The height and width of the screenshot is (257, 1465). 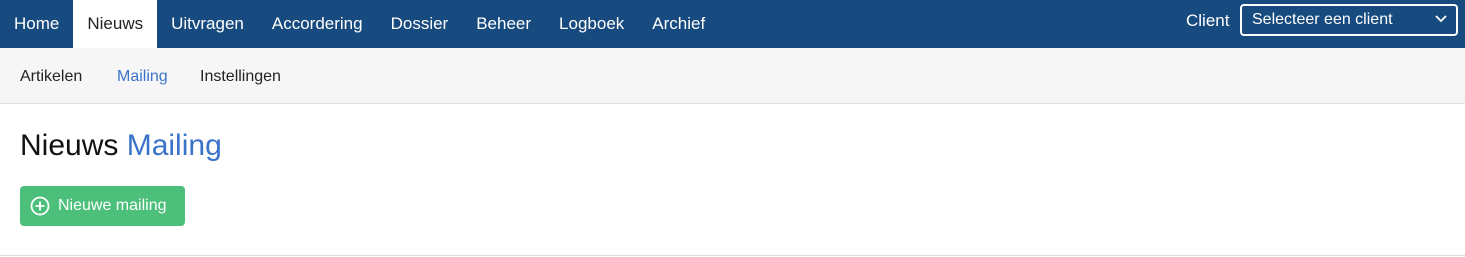 I want to click on client-label: Client, so click(x=1208, y=20).